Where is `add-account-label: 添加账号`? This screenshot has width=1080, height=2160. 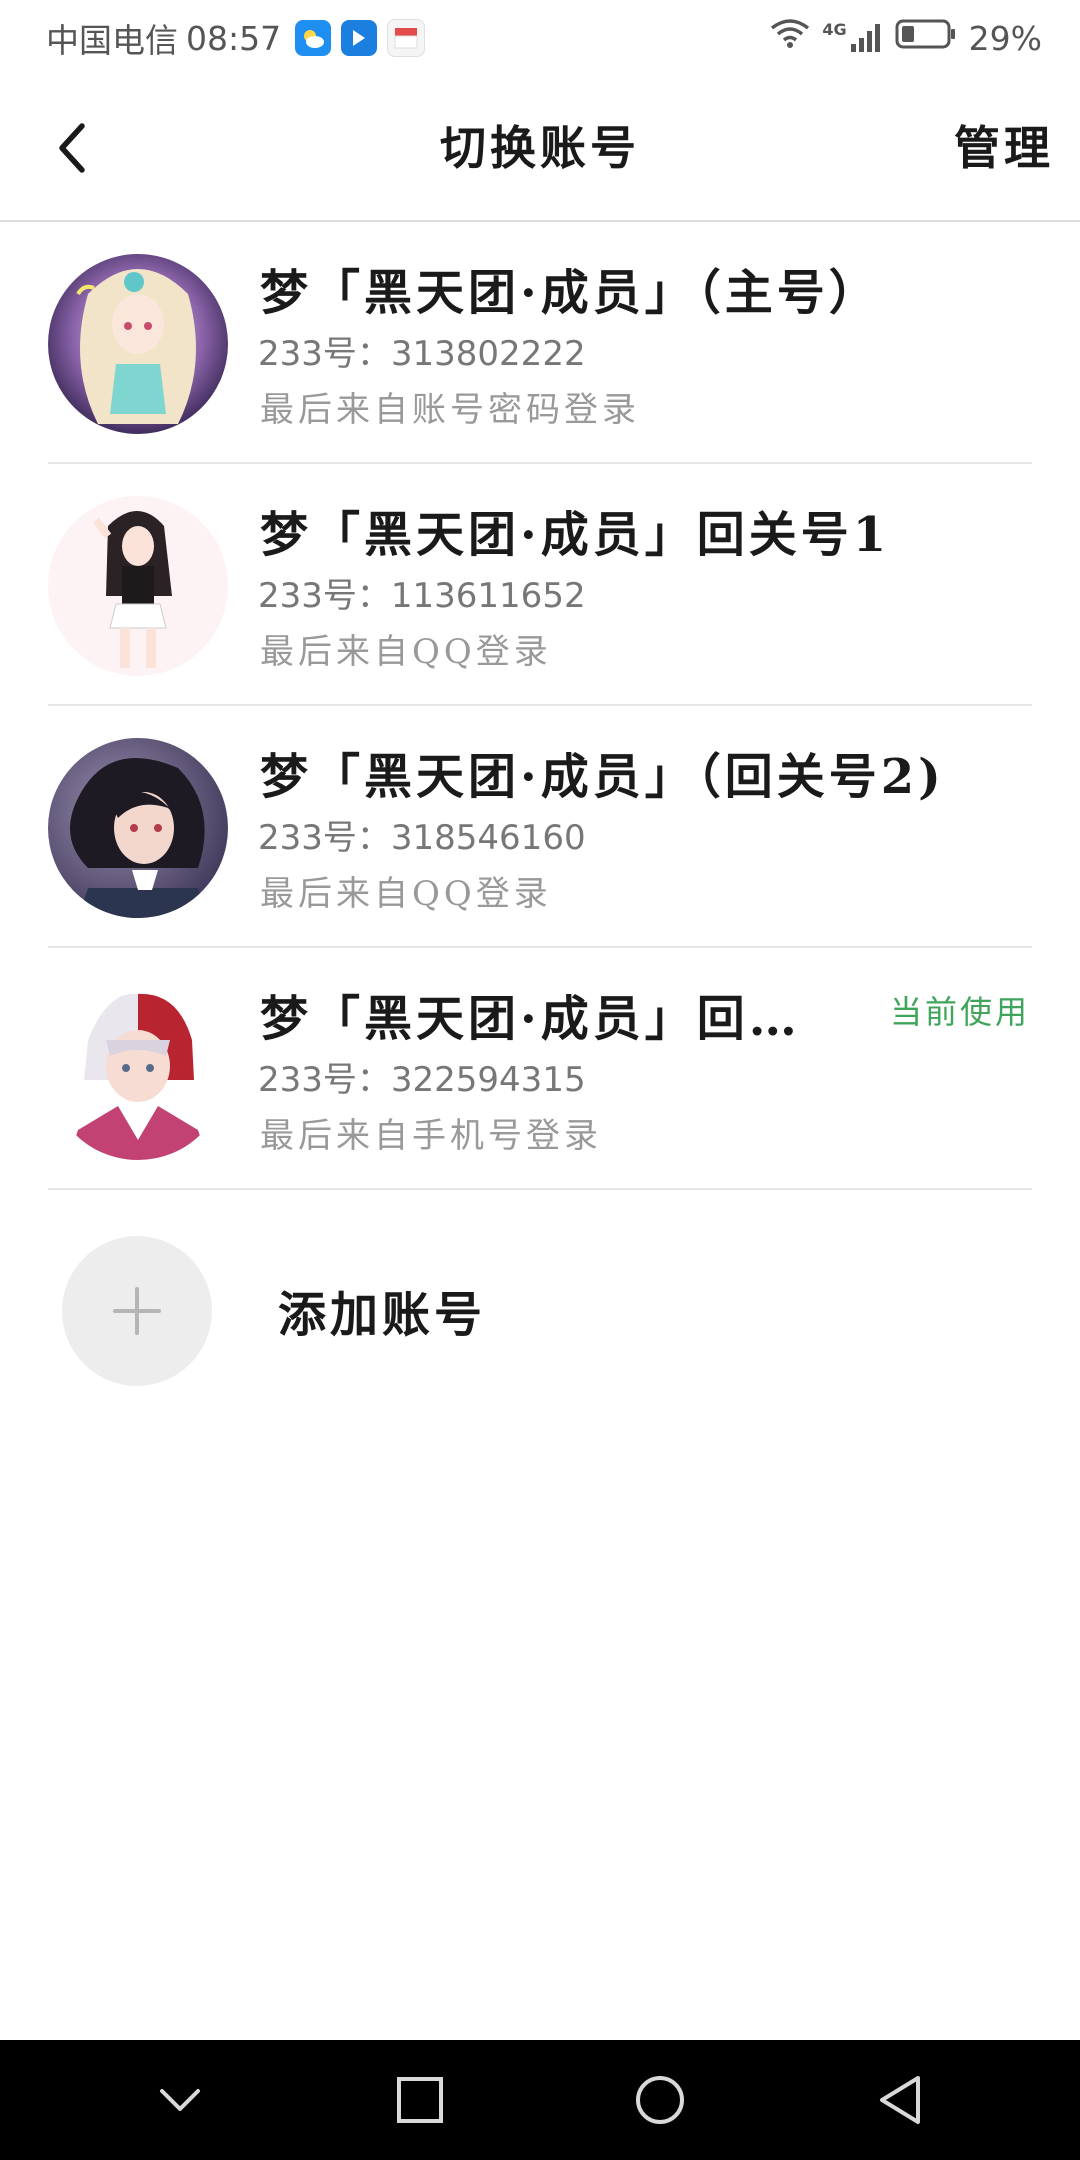 add-account-label: 添加账号 is located at coordinates (382, 1315).